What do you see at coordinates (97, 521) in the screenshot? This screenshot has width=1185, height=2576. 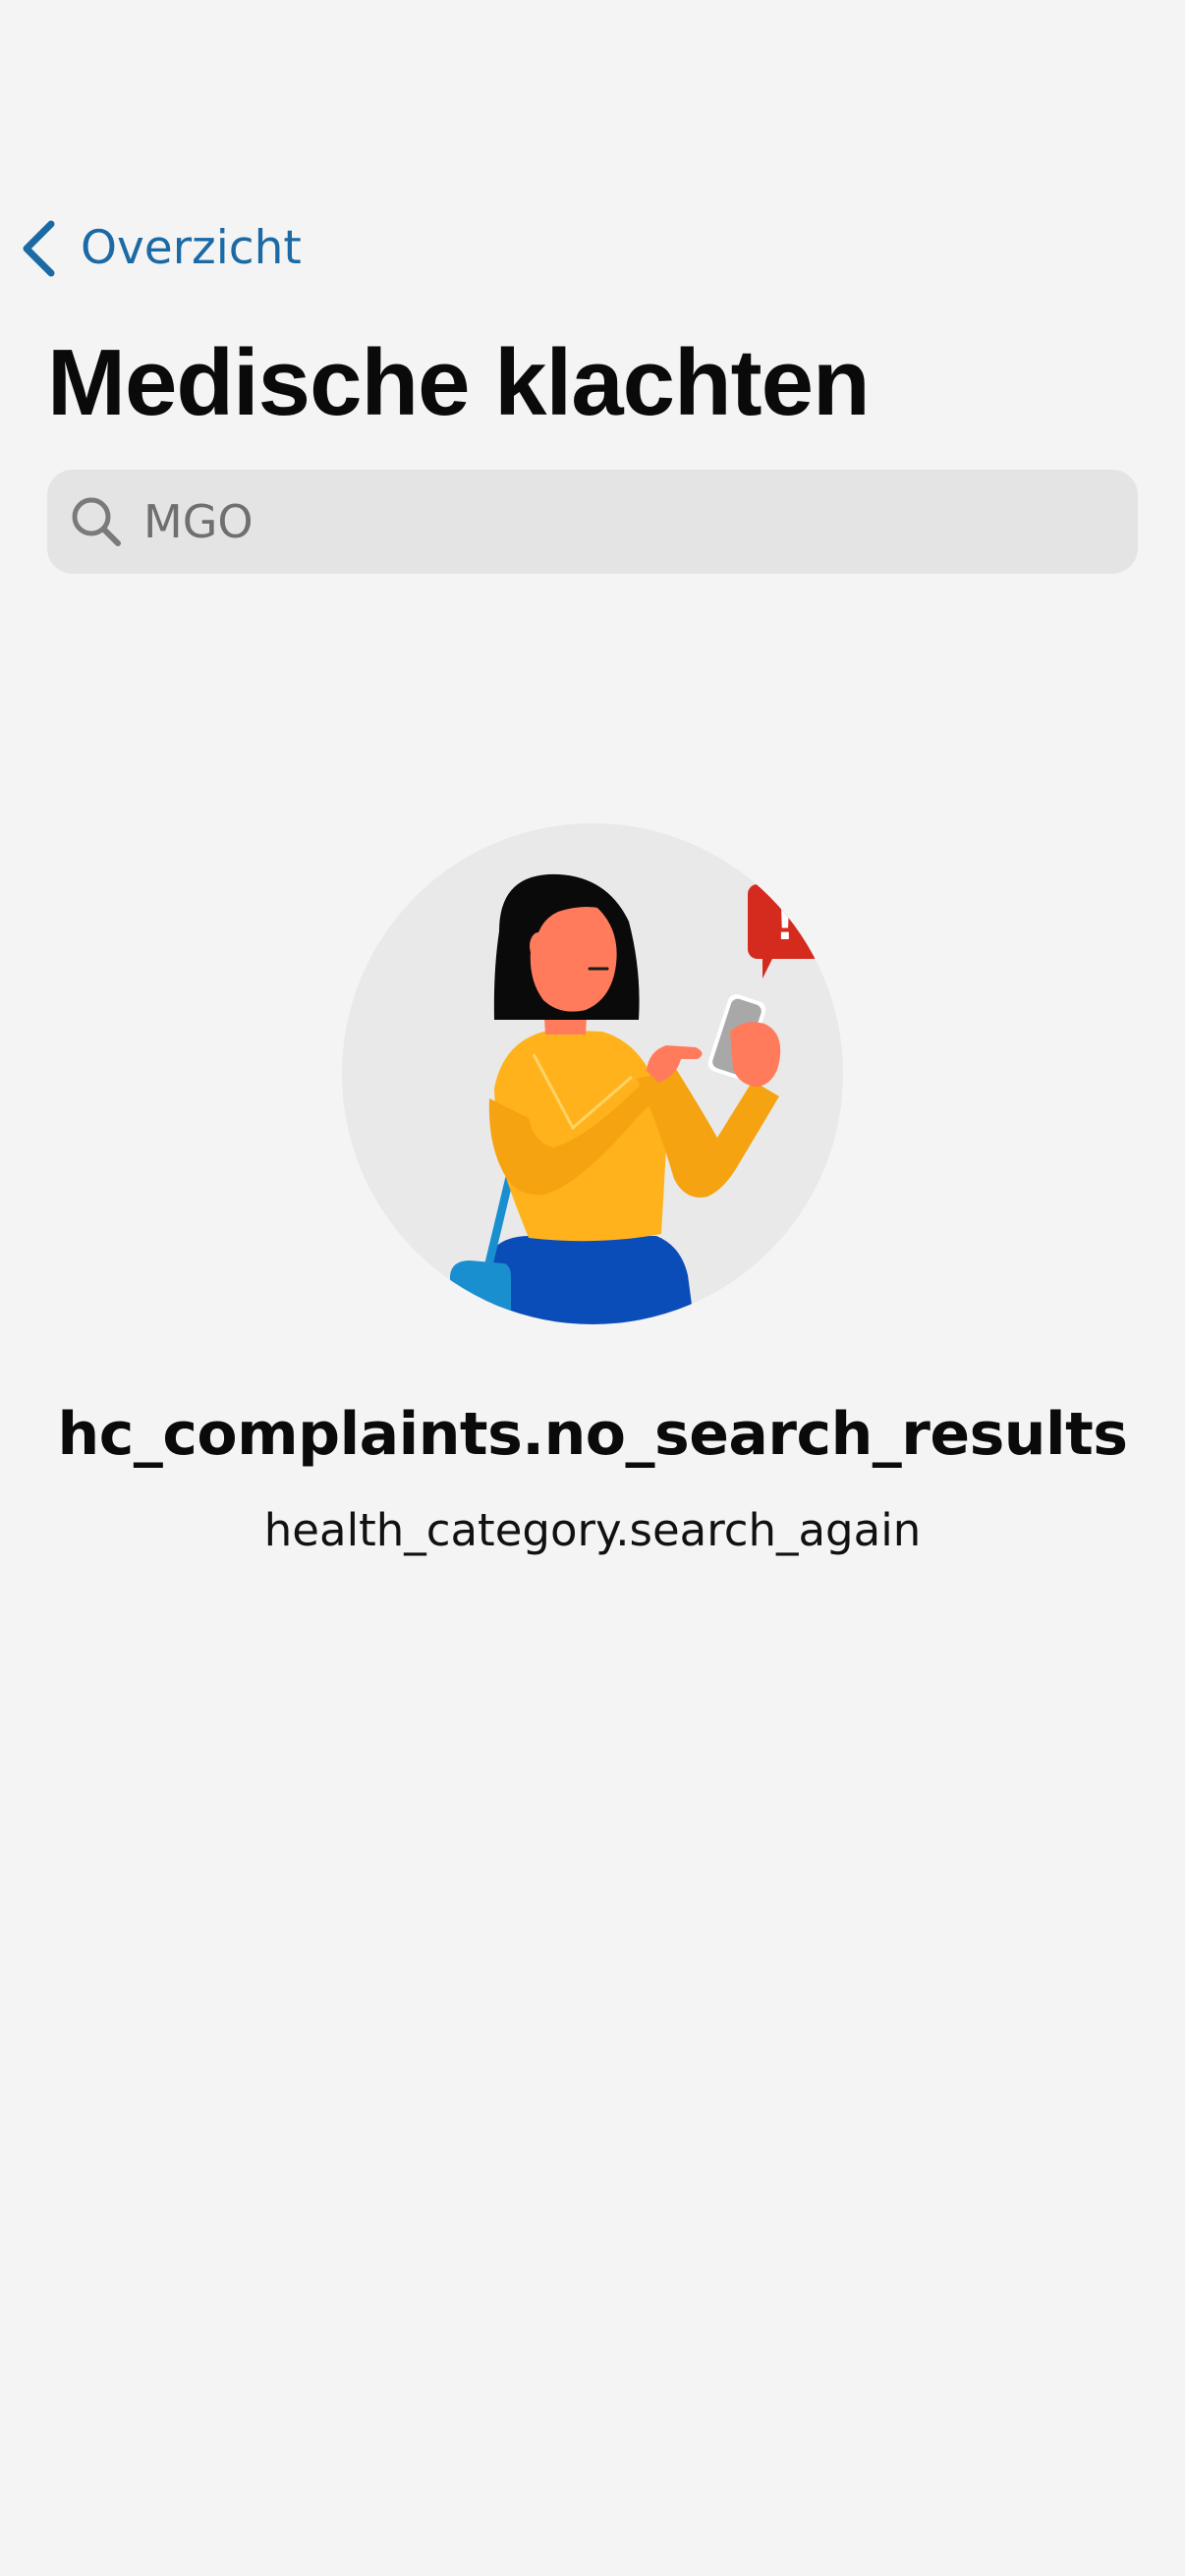 I see `search-icon` at bounding box center [97, 521].